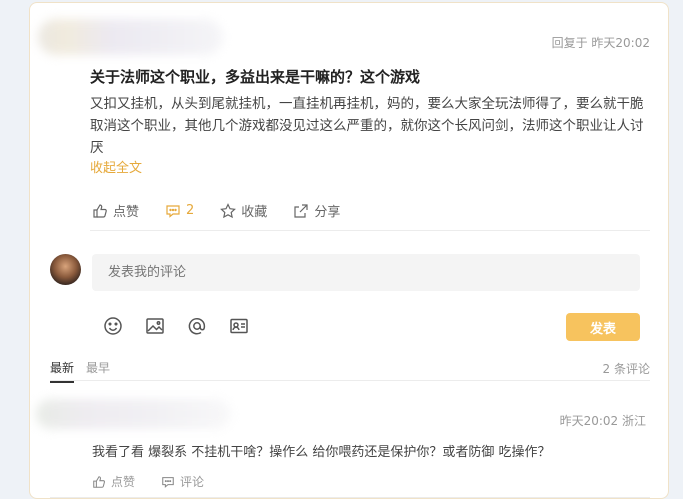  Describe the element at coordinates (123, 482) in the screenshot. I see `comment-like-label: 点赞` at that location.